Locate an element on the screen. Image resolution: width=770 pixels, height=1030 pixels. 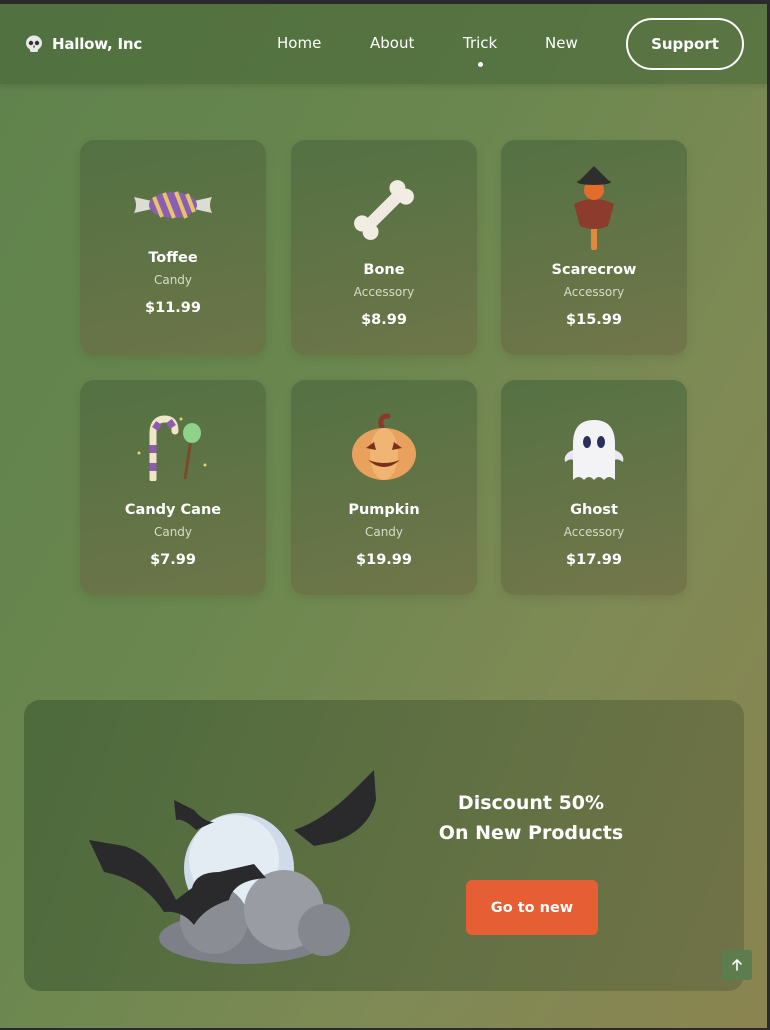
ghost-icon is located at coordinates (594, 449).